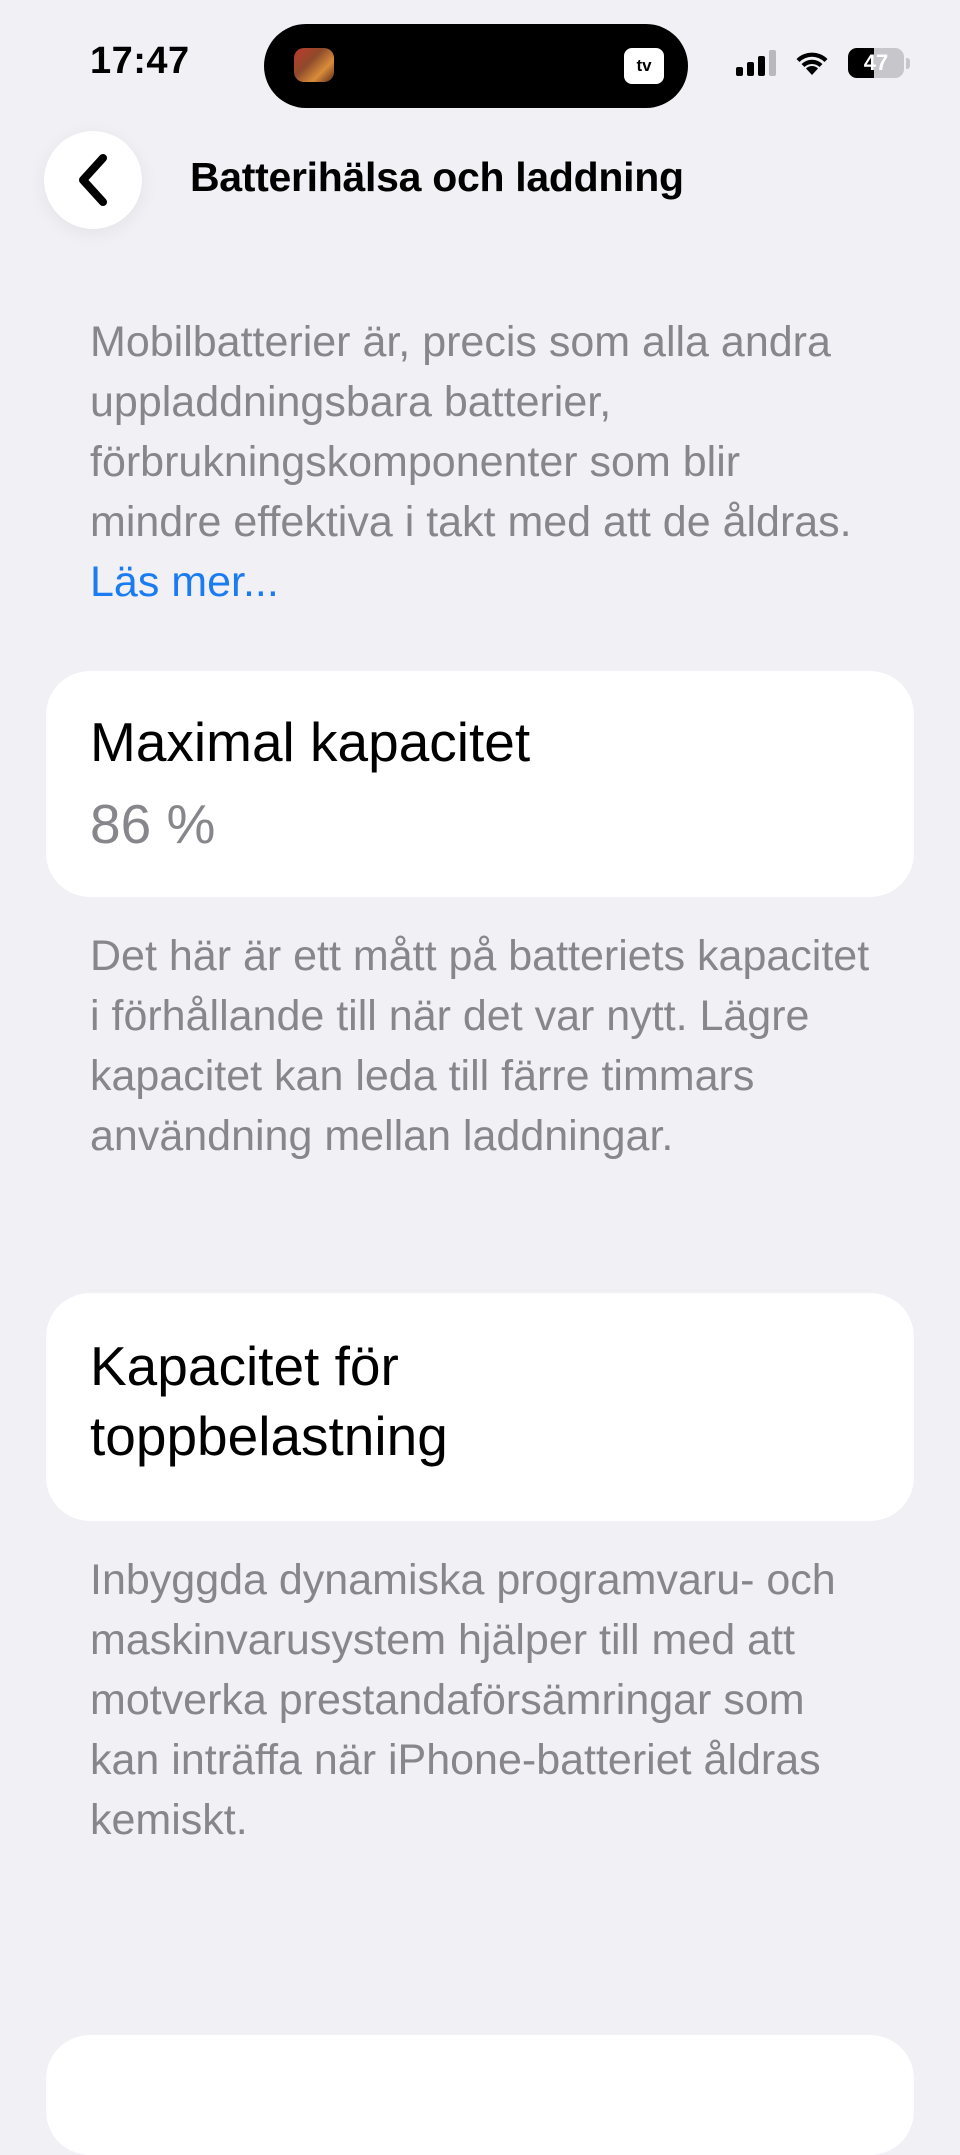  What do you see at coordinates (480, 784) in the screenshot?
I see `max-capacity-card: Maximal kapacitet 86 %` at bounding box center [480, 784].